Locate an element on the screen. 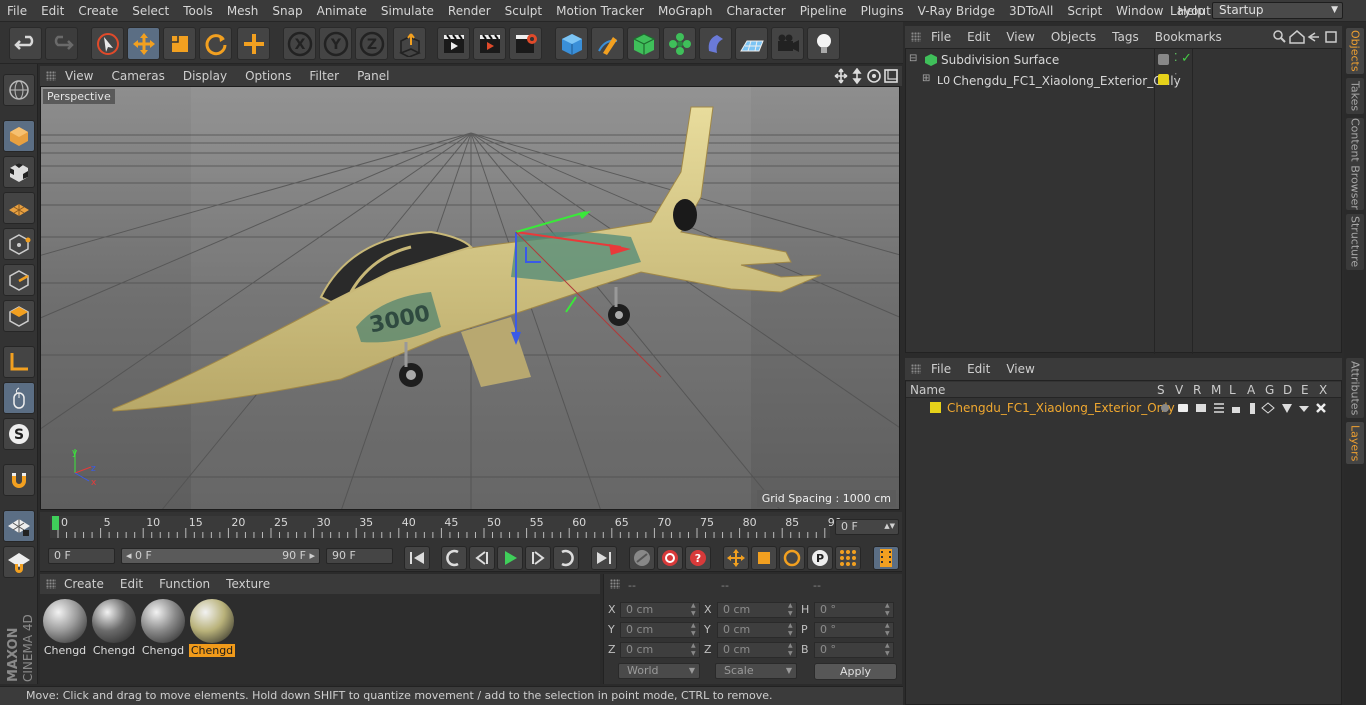 The height and width of the screenshot is (705, 1366). material-menu-function: Function is located at coordinates (184, 584).